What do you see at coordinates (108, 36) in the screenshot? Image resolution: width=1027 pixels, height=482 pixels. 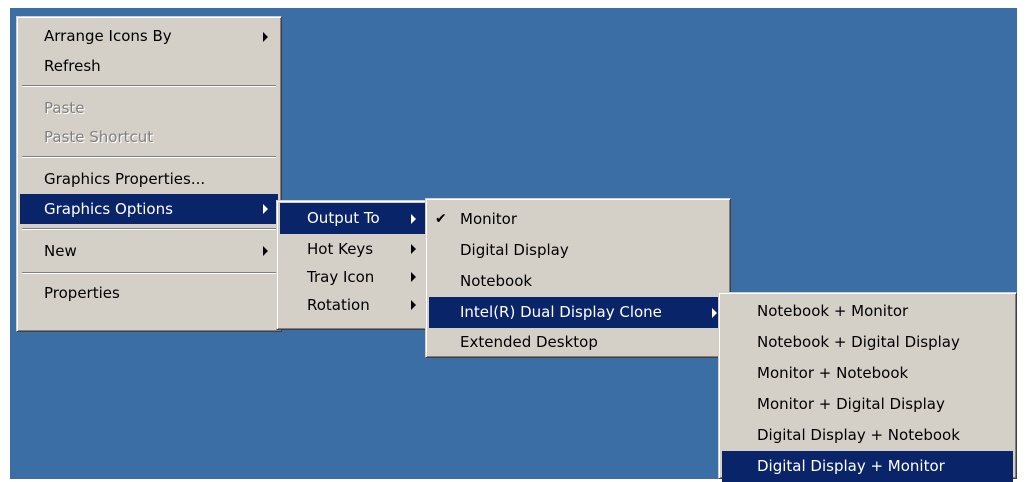 I see `menu-item-label: Arrange Icons By` at bounding box center [108, 36].